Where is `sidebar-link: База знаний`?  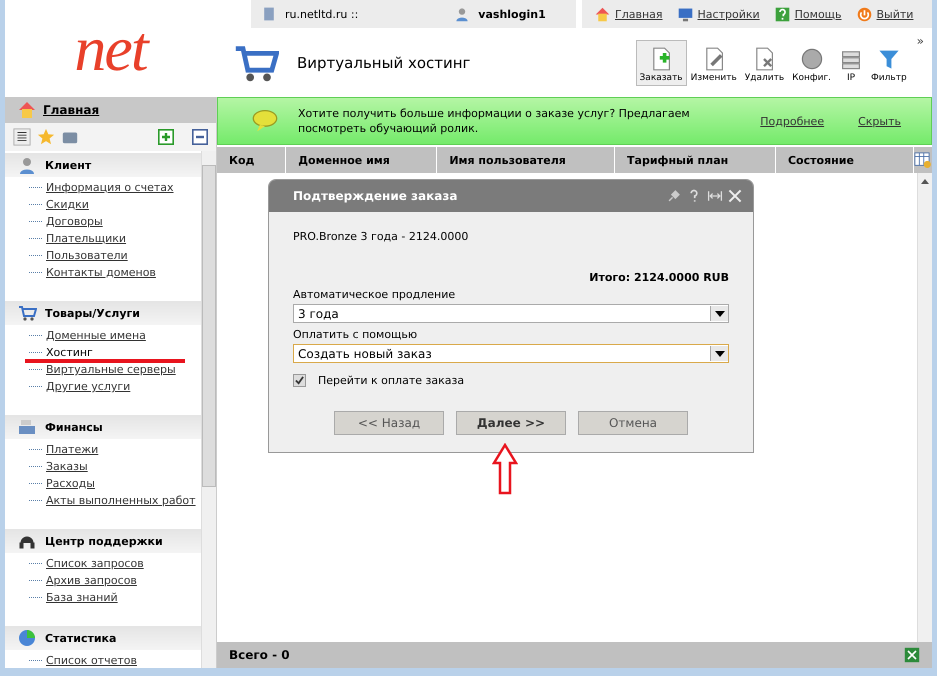
sidebar-link: База знаний is located at coordinates (82, 597).